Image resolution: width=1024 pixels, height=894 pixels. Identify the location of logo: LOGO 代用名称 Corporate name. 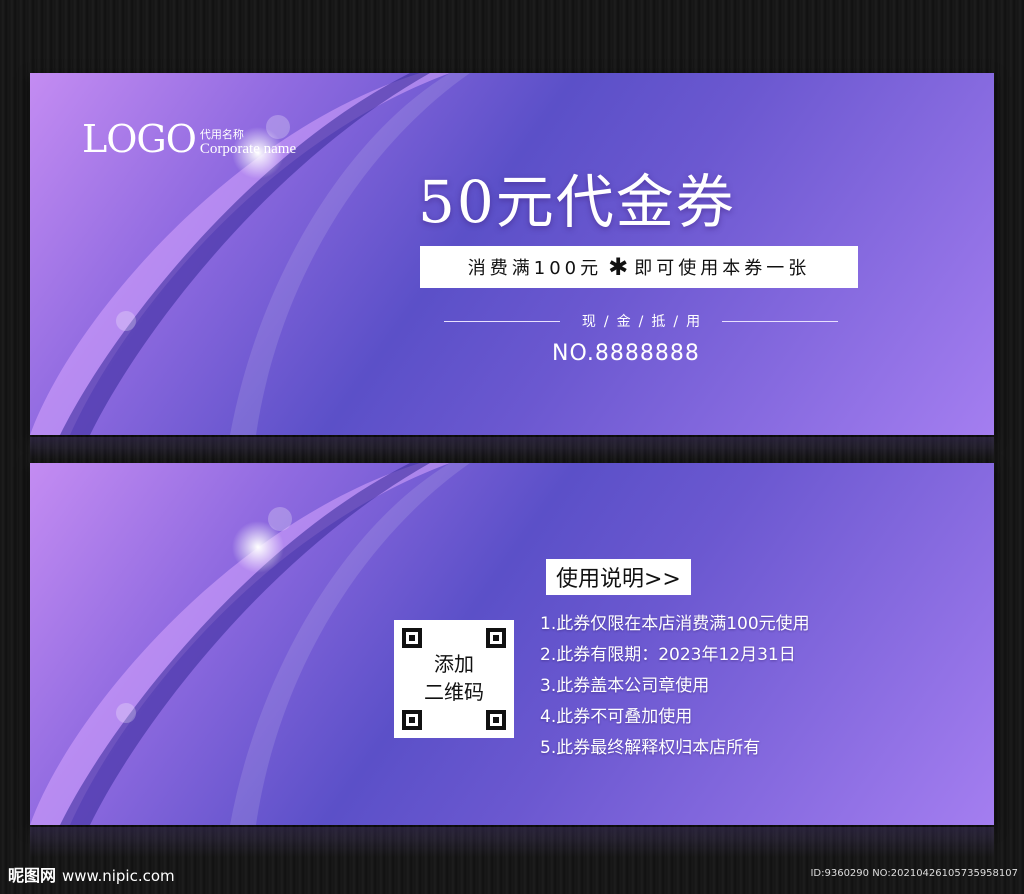
(189, 139).